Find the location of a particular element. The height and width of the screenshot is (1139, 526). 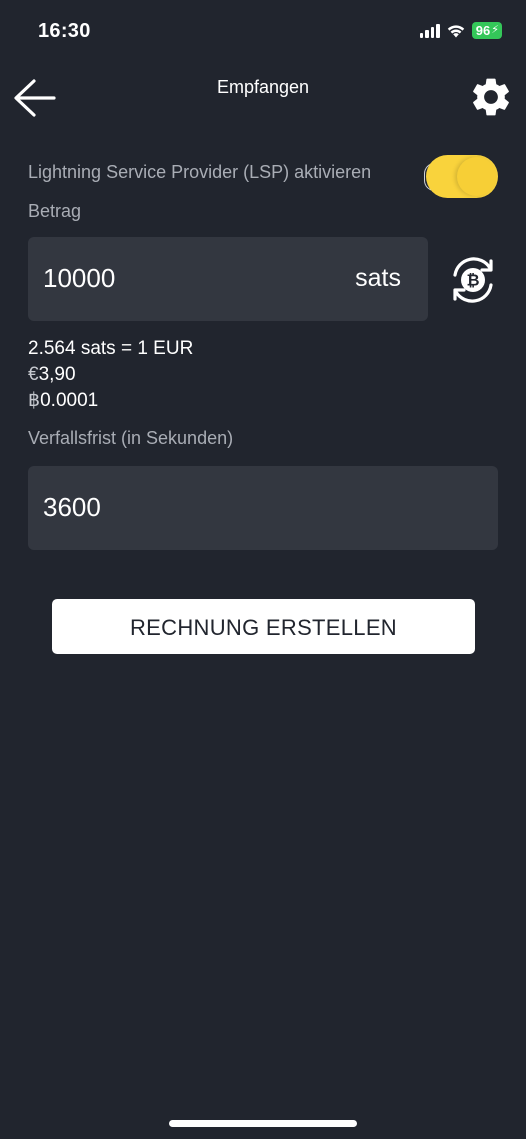

exchange-rate: 2.564 sats = 1 EUR is located at coordinates (111, 348).